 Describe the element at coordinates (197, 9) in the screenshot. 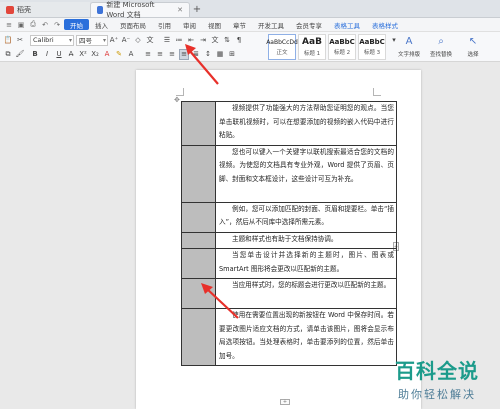

I see `new-tab-button: +` at that location.